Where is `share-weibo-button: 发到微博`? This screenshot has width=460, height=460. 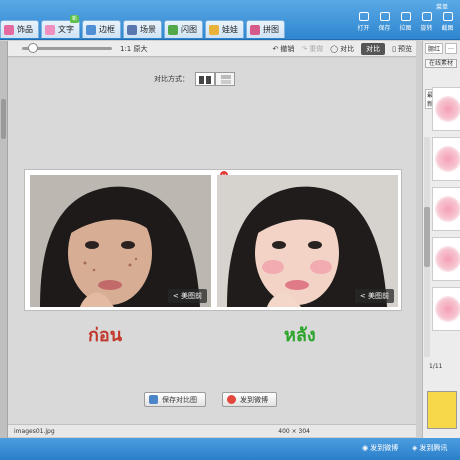 share-weibo-button: 发到微博 is located at coordinates (249, 399).